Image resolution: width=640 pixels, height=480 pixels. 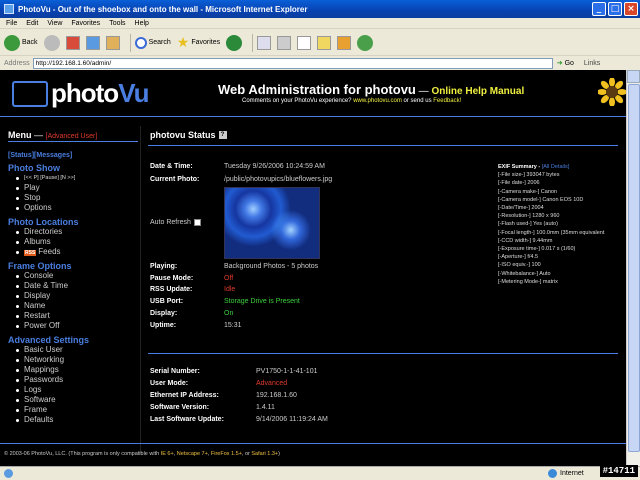 What do you see at coordinates (272, 223) in the screenshot?
I see `current-photo-thumbnail` at bounding box center [272, 223].